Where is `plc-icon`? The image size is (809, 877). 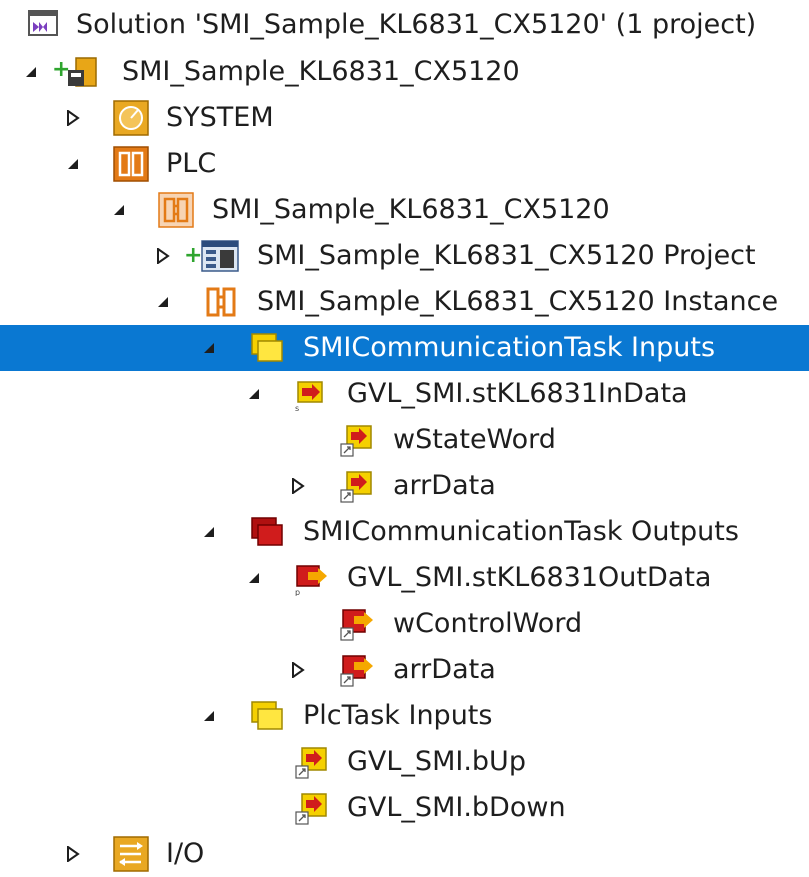 plc-icon is located at coordinates (131, 164).